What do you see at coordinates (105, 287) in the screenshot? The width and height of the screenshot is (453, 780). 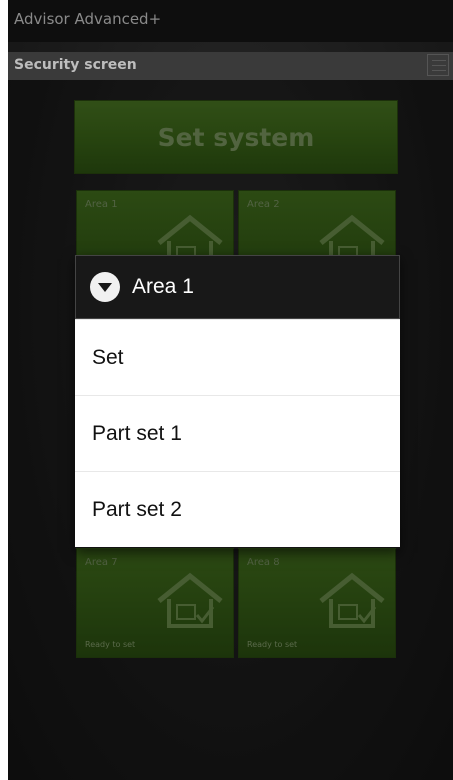 I see `chevron-down-circle-icon` at bounding box center [105, 287].